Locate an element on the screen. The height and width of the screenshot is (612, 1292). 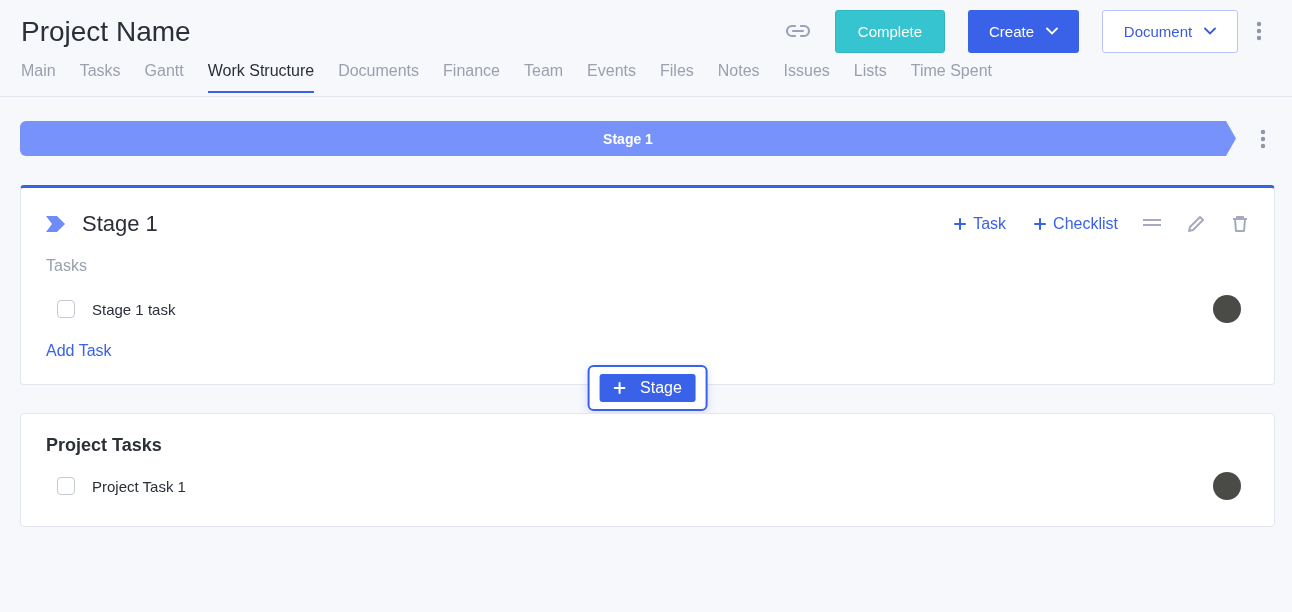
section-label: Tasks is located at coordinates (67, 266).